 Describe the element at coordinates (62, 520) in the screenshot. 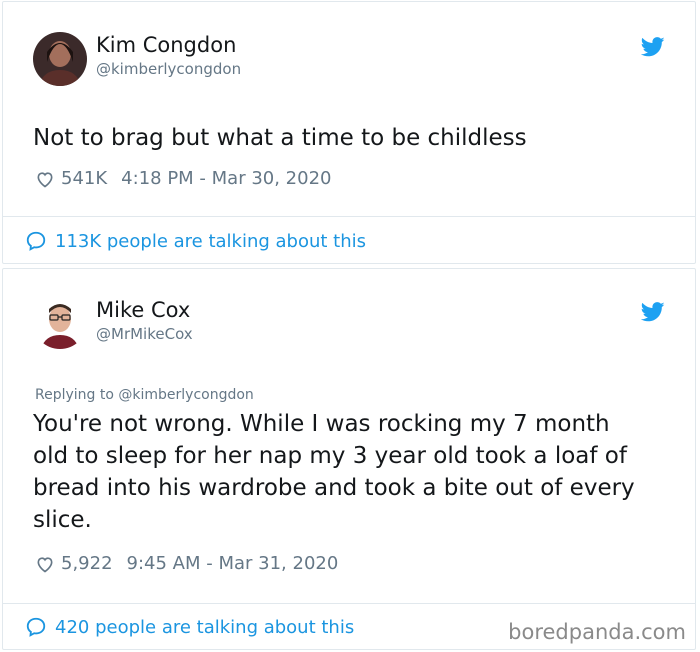

I see `tweet-text-line: slice.` at that location.